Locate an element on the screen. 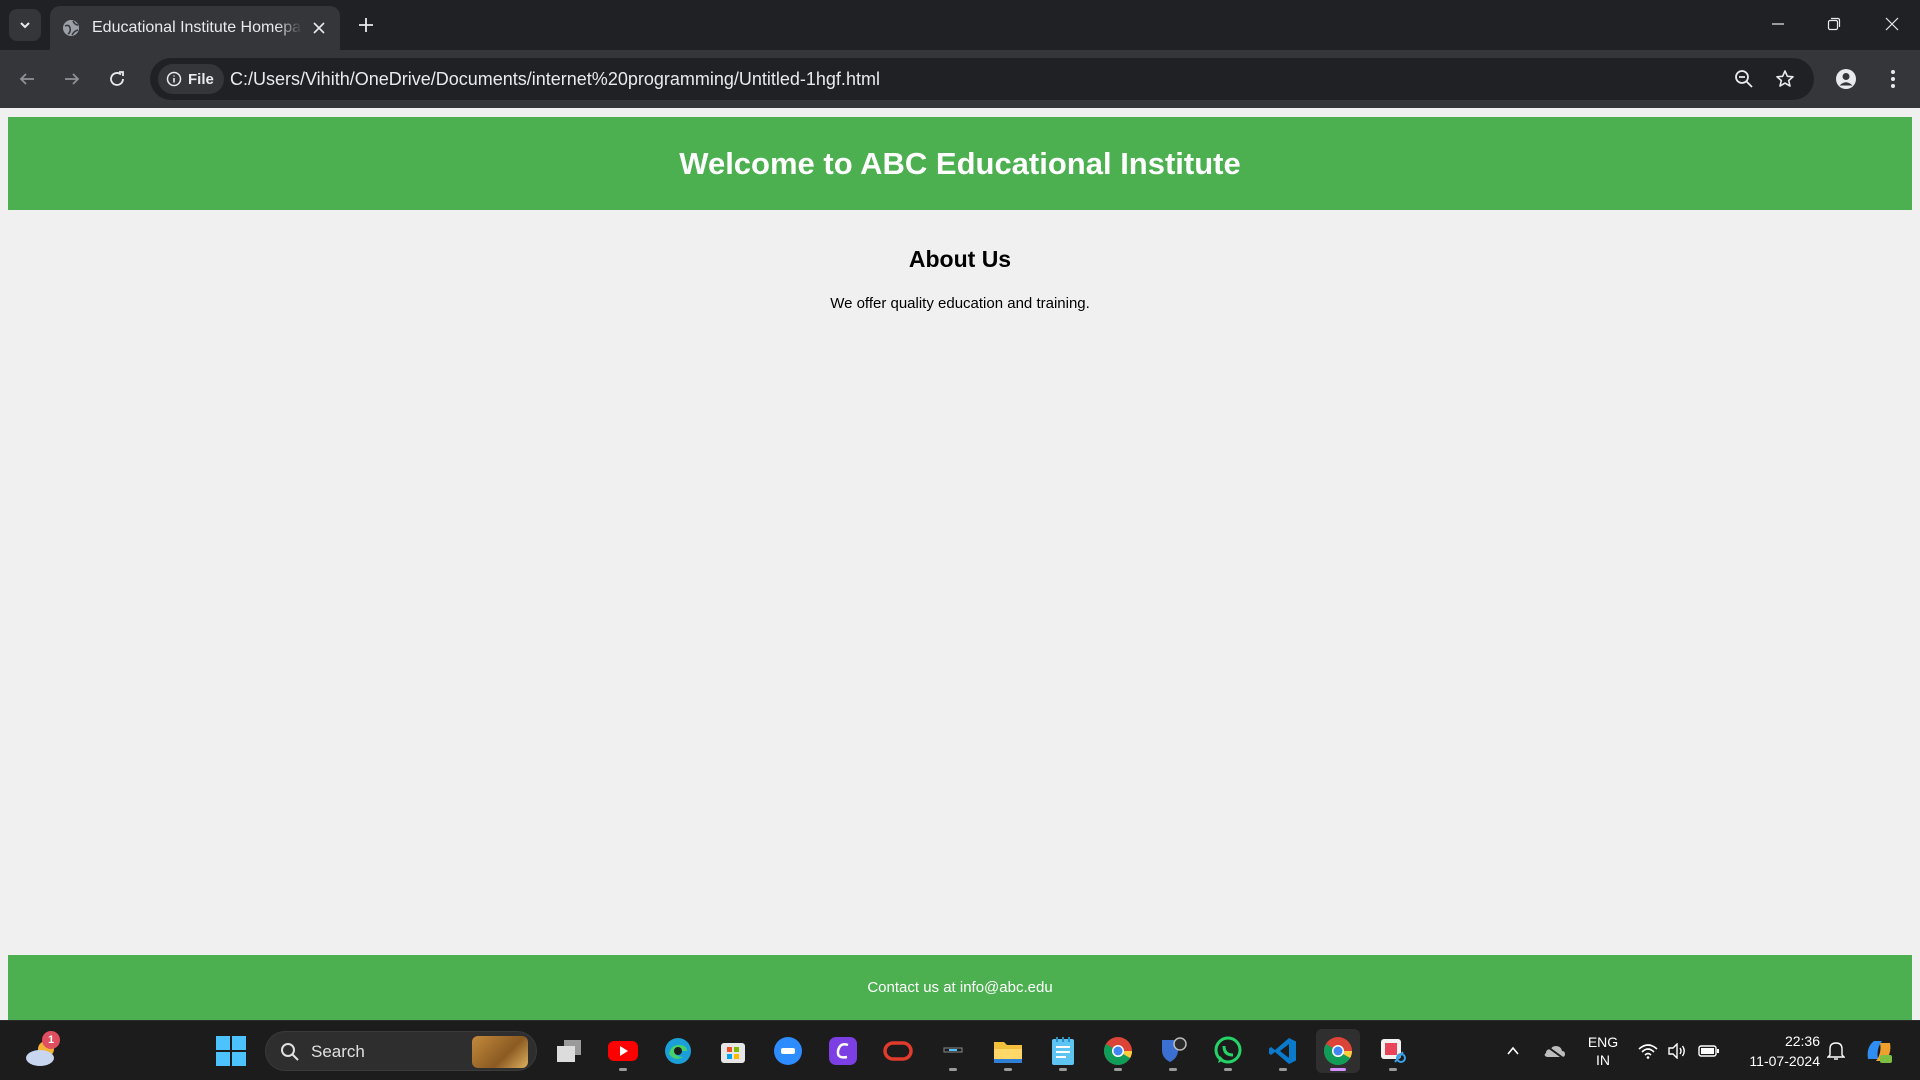 The image size is (1920, 1080). weather-widget: 1 is located at coordinates (42, 1051).